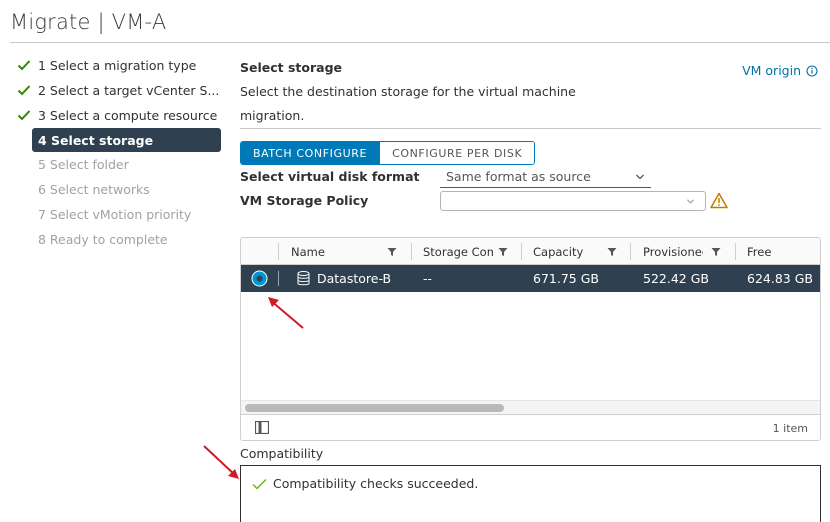  I want to click on step-select-folder: 5 Select folder, so click(119, 164).